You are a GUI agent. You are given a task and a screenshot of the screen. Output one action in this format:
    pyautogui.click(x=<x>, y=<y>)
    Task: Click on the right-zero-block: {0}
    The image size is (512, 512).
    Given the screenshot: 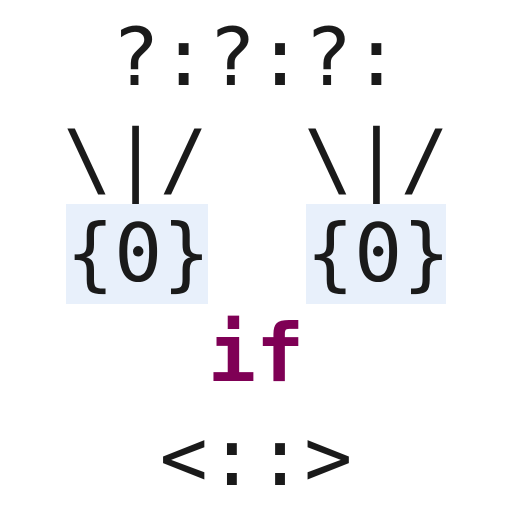 What is the action you would take?
    pyautogui.click(x=378, y=254)
    